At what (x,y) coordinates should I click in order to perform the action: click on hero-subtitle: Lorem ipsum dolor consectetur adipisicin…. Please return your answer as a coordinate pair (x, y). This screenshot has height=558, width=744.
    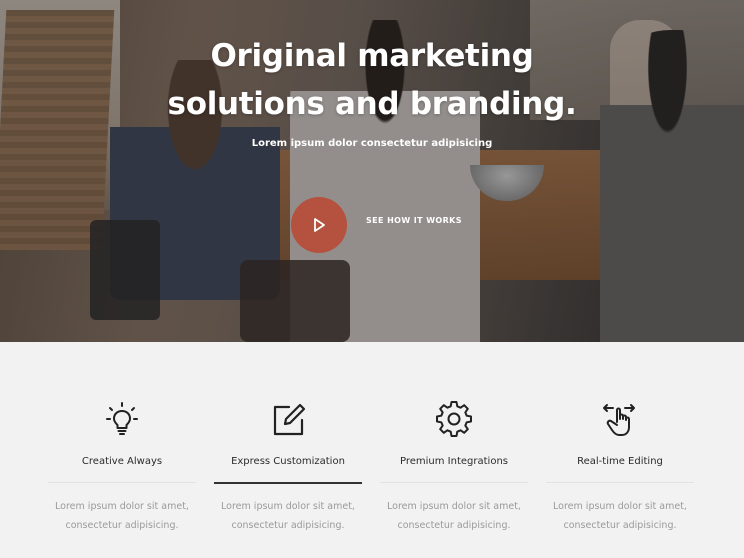
    Looking at the image, I should click on (372, 143).